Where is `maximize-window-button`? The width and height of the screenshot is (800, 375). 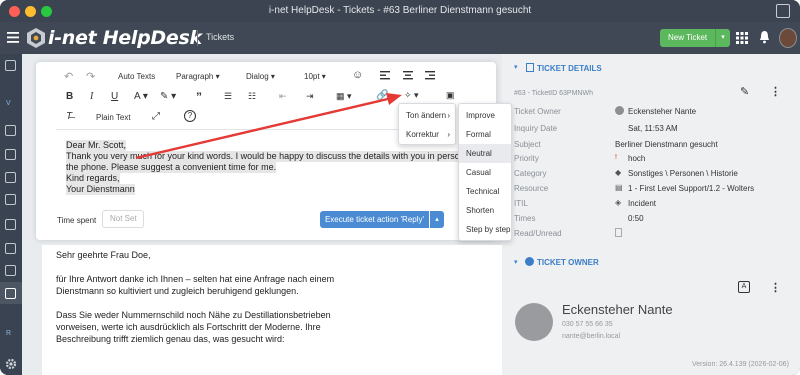
maximize-window-button is located at coordinates (46, 11).